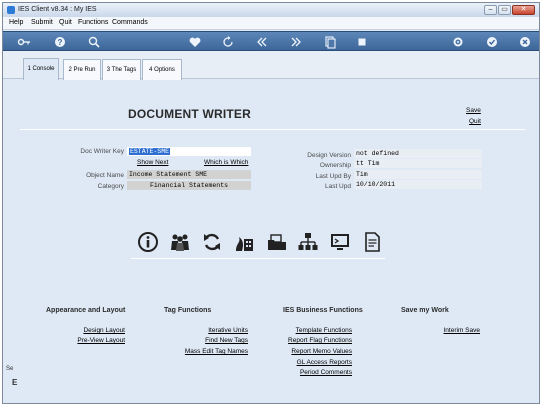  I want to click on side-fragment-bottom: E, so click(15, 382).